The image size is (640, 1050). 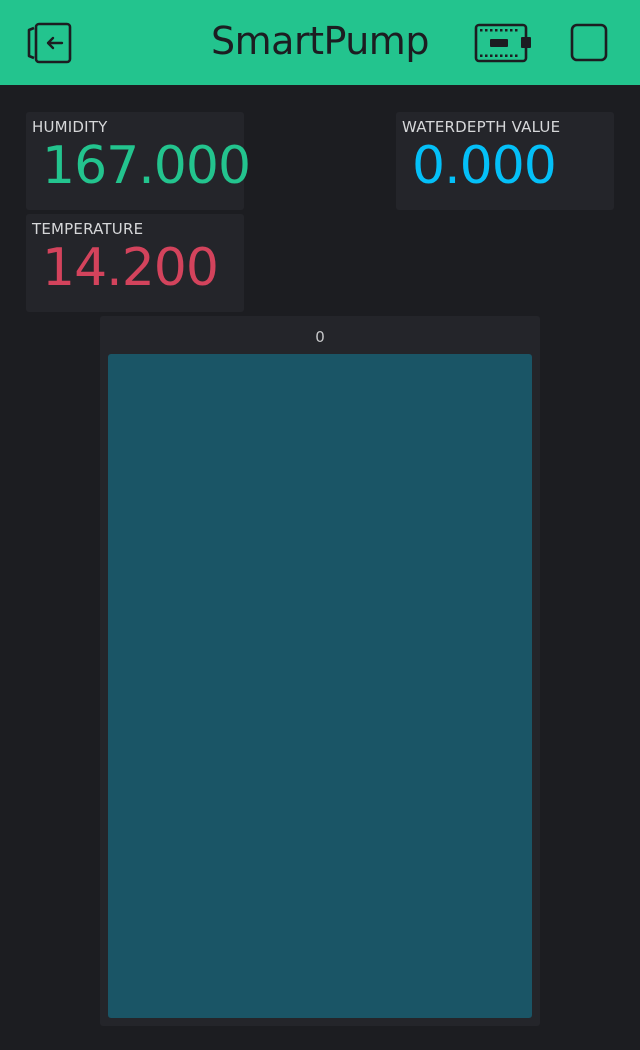 I want to click on waterdepth-display: WATERDEPTH VALUE 0.000, so click(x=505, y=161).